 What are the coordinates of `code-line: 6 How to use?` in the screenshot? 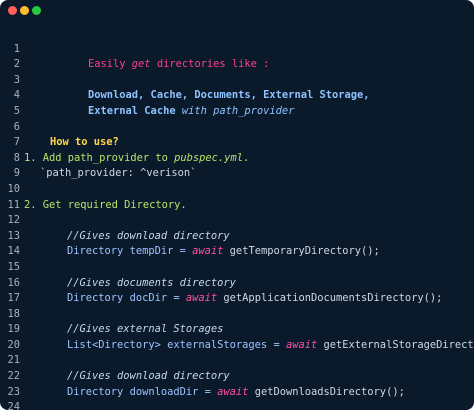 It's located at (237, 126).